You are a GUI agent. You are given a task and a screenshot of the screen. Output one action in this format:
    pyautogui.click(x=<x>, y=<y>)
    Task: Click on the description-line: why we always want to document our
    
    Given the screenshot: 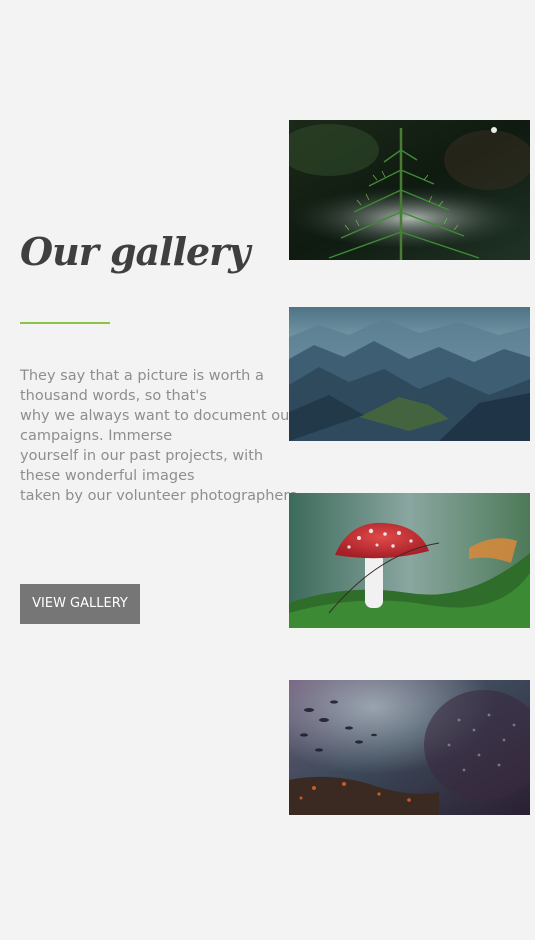 What is the action you would take?
    pyautogui.click(x=158, y=416)
    